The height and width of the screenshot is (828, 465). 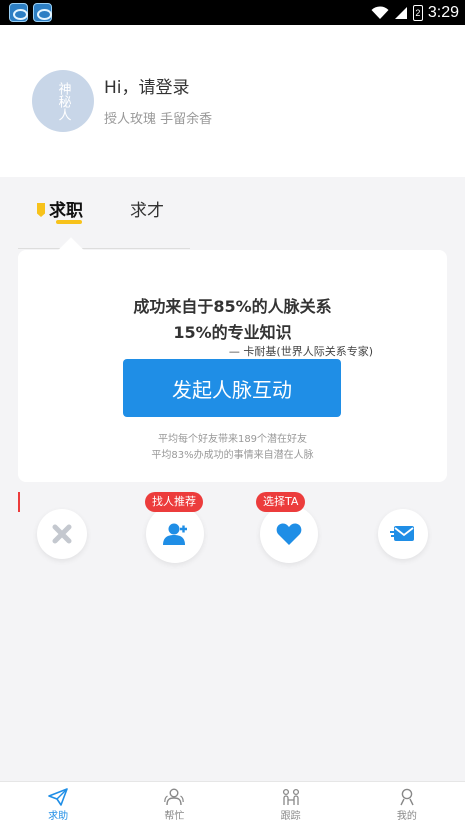 I want to click on close-icon, so click(x=62, y=534).